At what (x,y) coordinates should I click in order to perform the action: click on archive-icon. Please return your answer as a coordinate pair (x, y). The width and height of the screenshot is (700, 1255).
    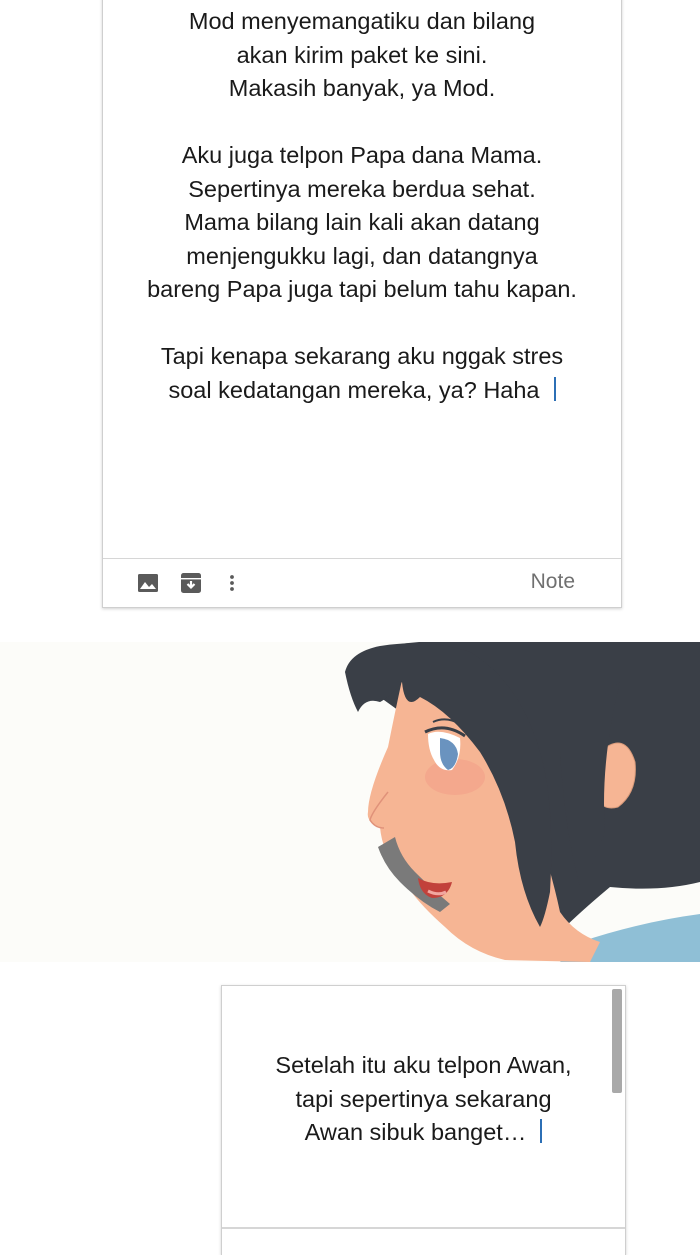
    Looking at the image, I should click on (191, 585).